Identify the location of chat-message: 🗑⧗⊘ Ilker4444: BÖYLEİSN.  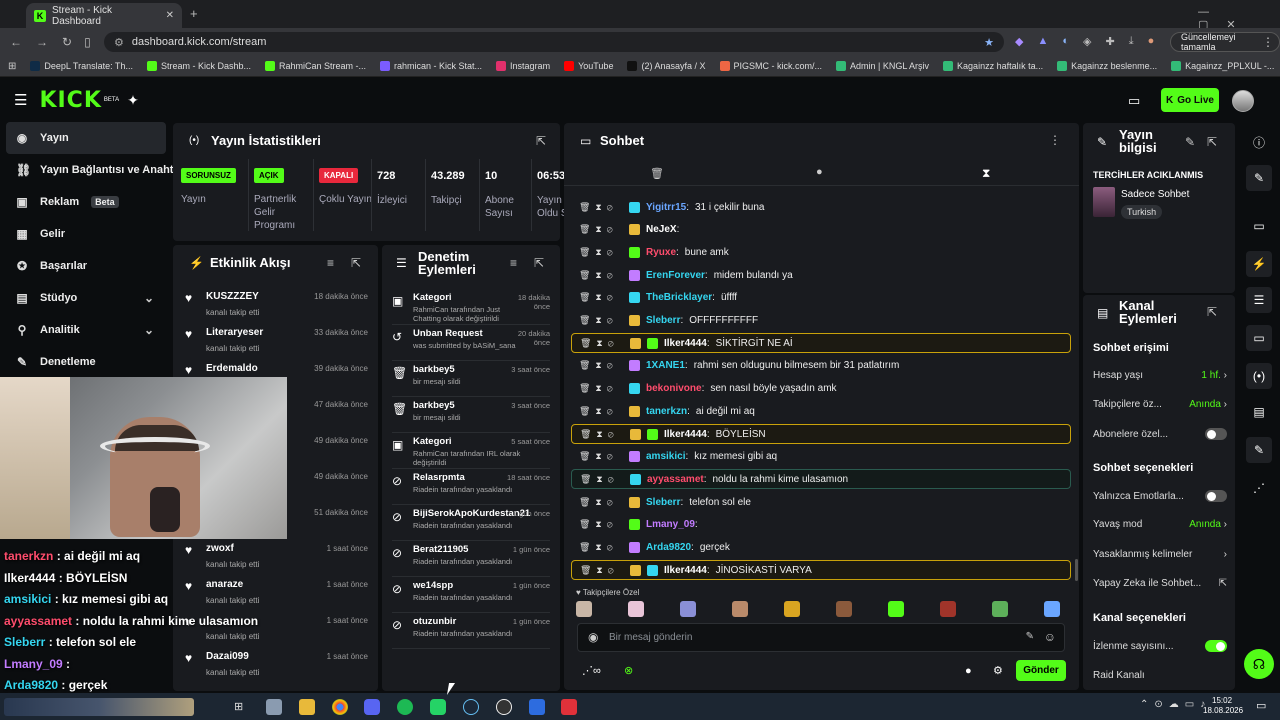
(821, 434).